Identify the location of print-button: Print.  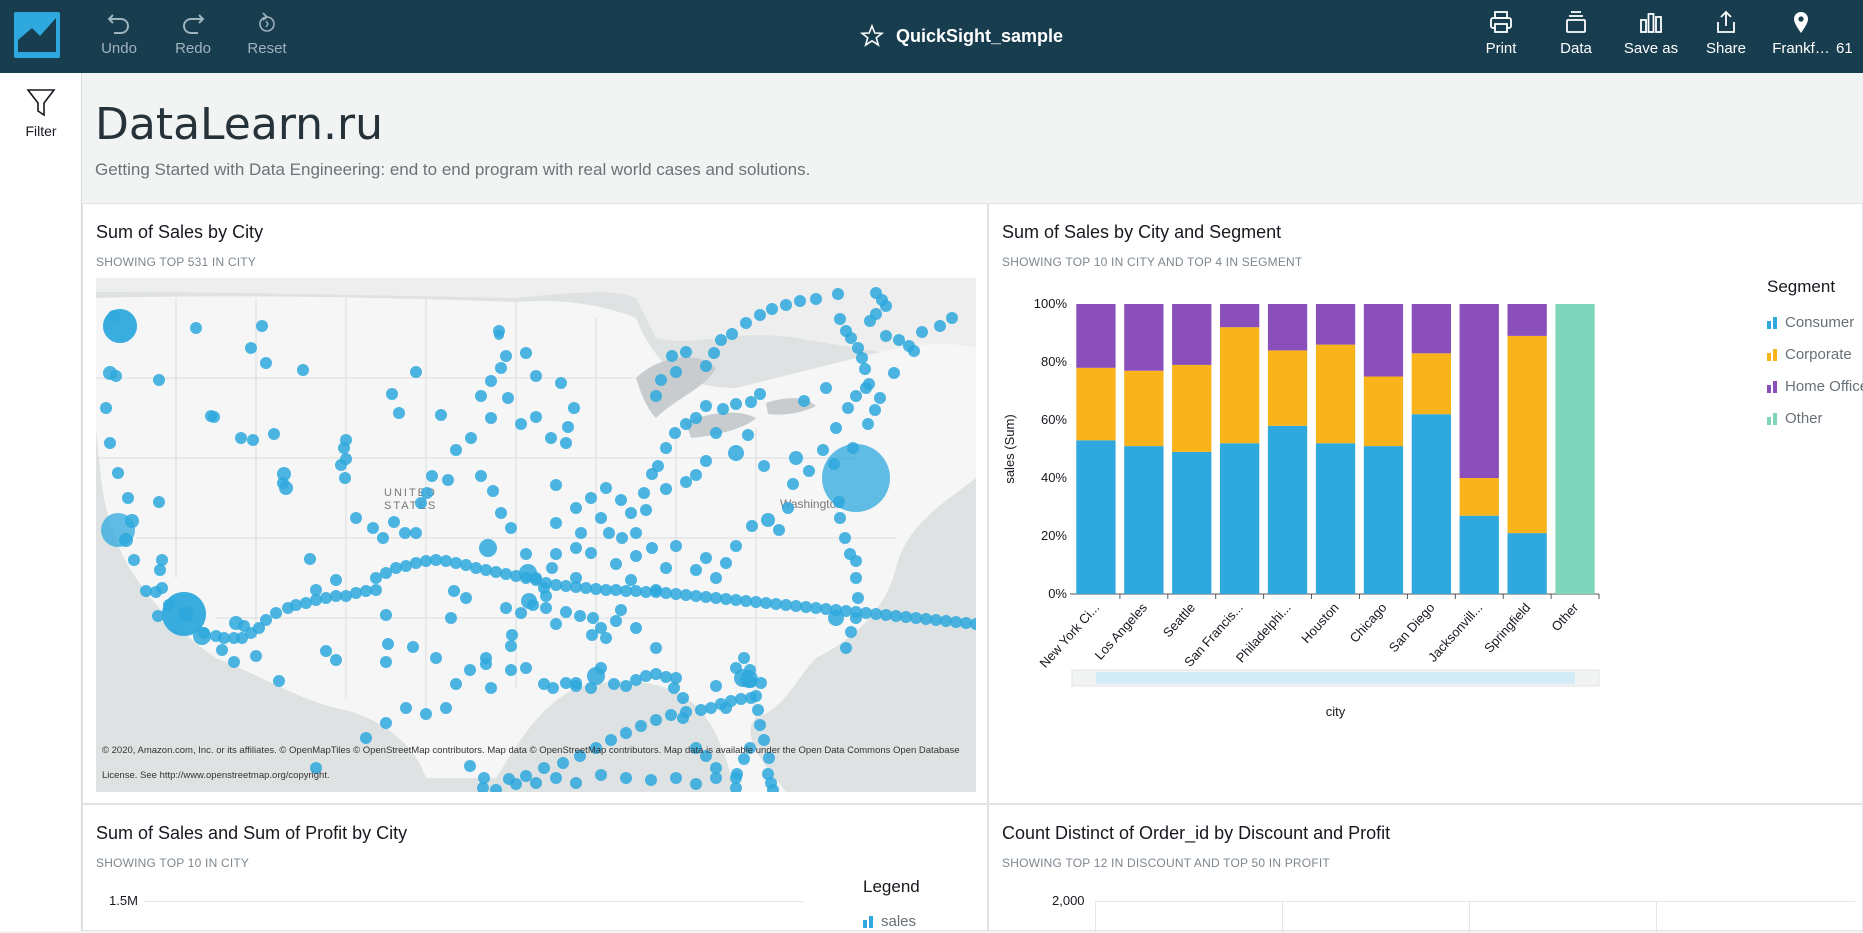
(1501, 38).